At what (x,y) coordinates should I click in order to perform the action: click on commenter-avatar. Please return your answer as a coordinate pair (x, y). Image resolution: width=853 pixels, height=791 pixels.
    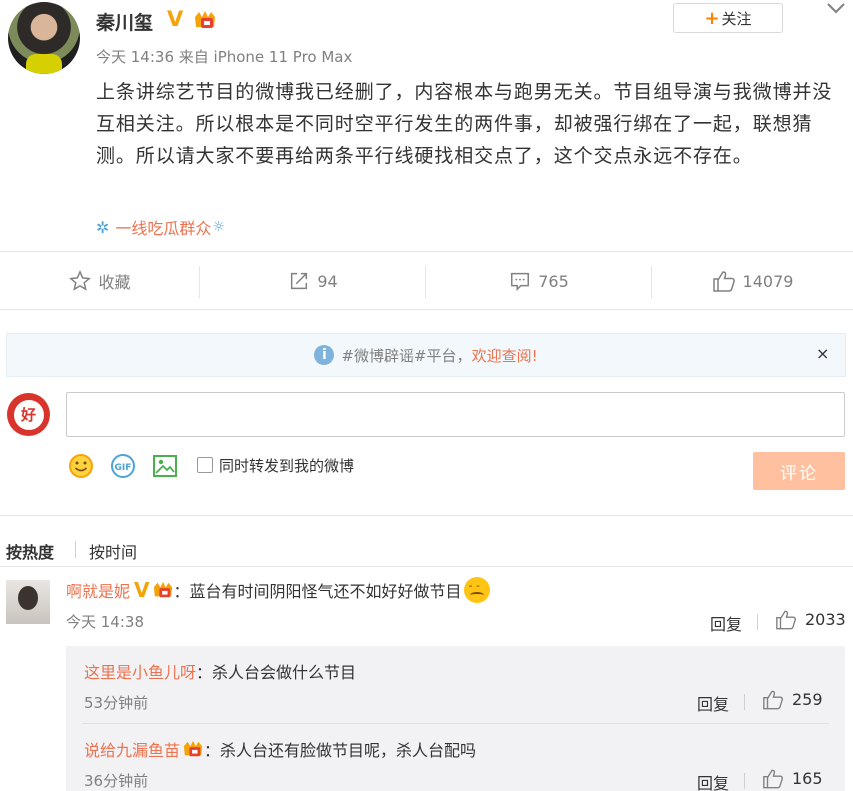
    Looking at the image, I should click on (28, 602).